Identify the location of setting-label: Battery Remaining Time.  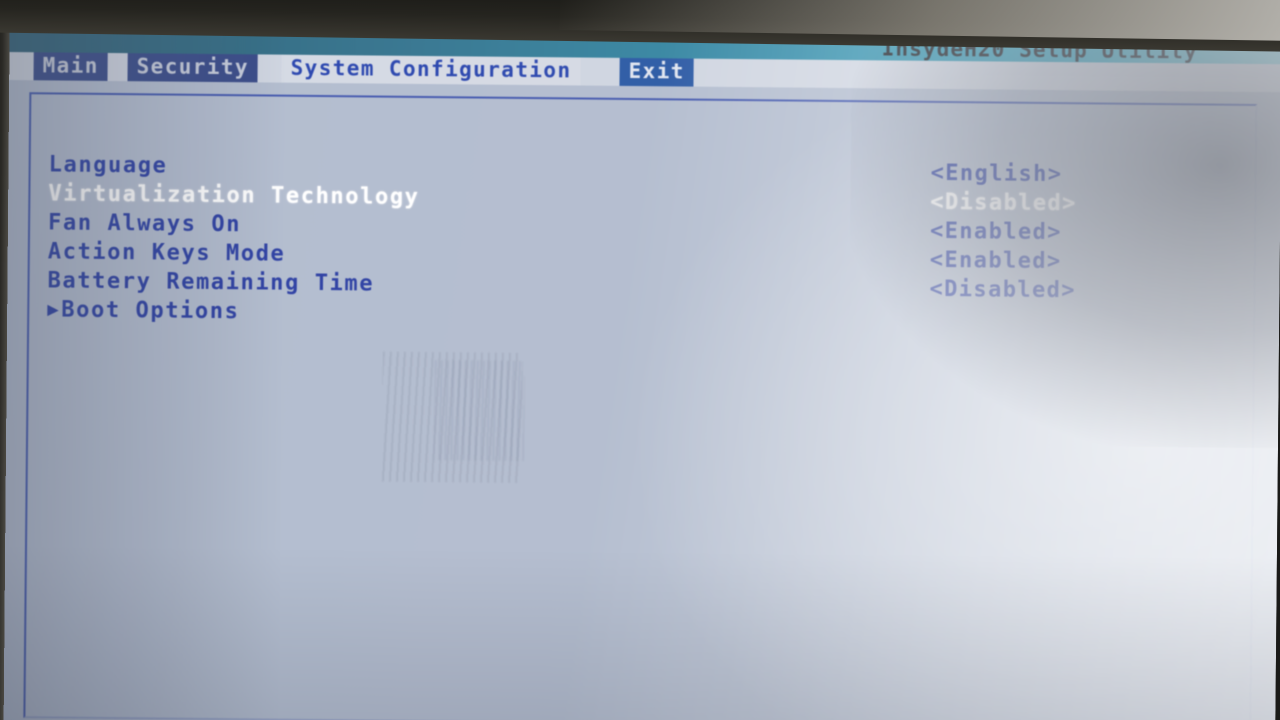
(211, 282).